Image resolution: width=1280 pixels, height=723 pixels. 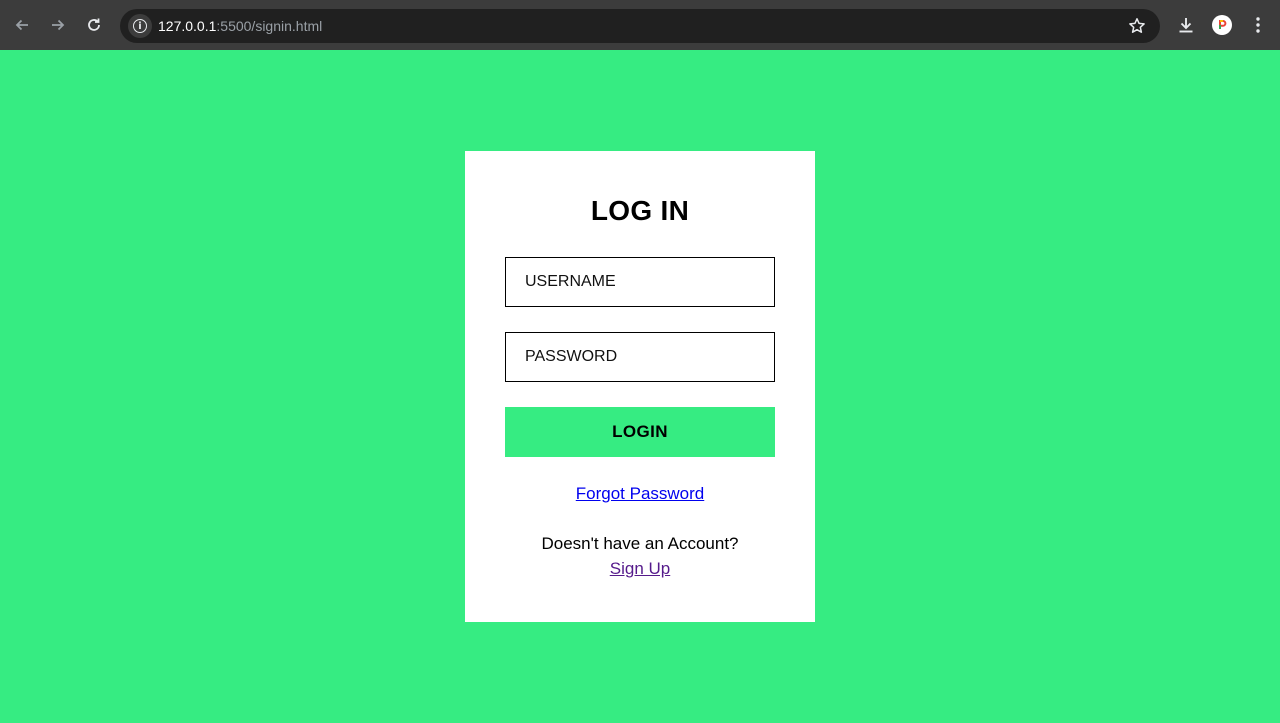 I want to click on login-button: LOGIN, so click(x=640, y=432).